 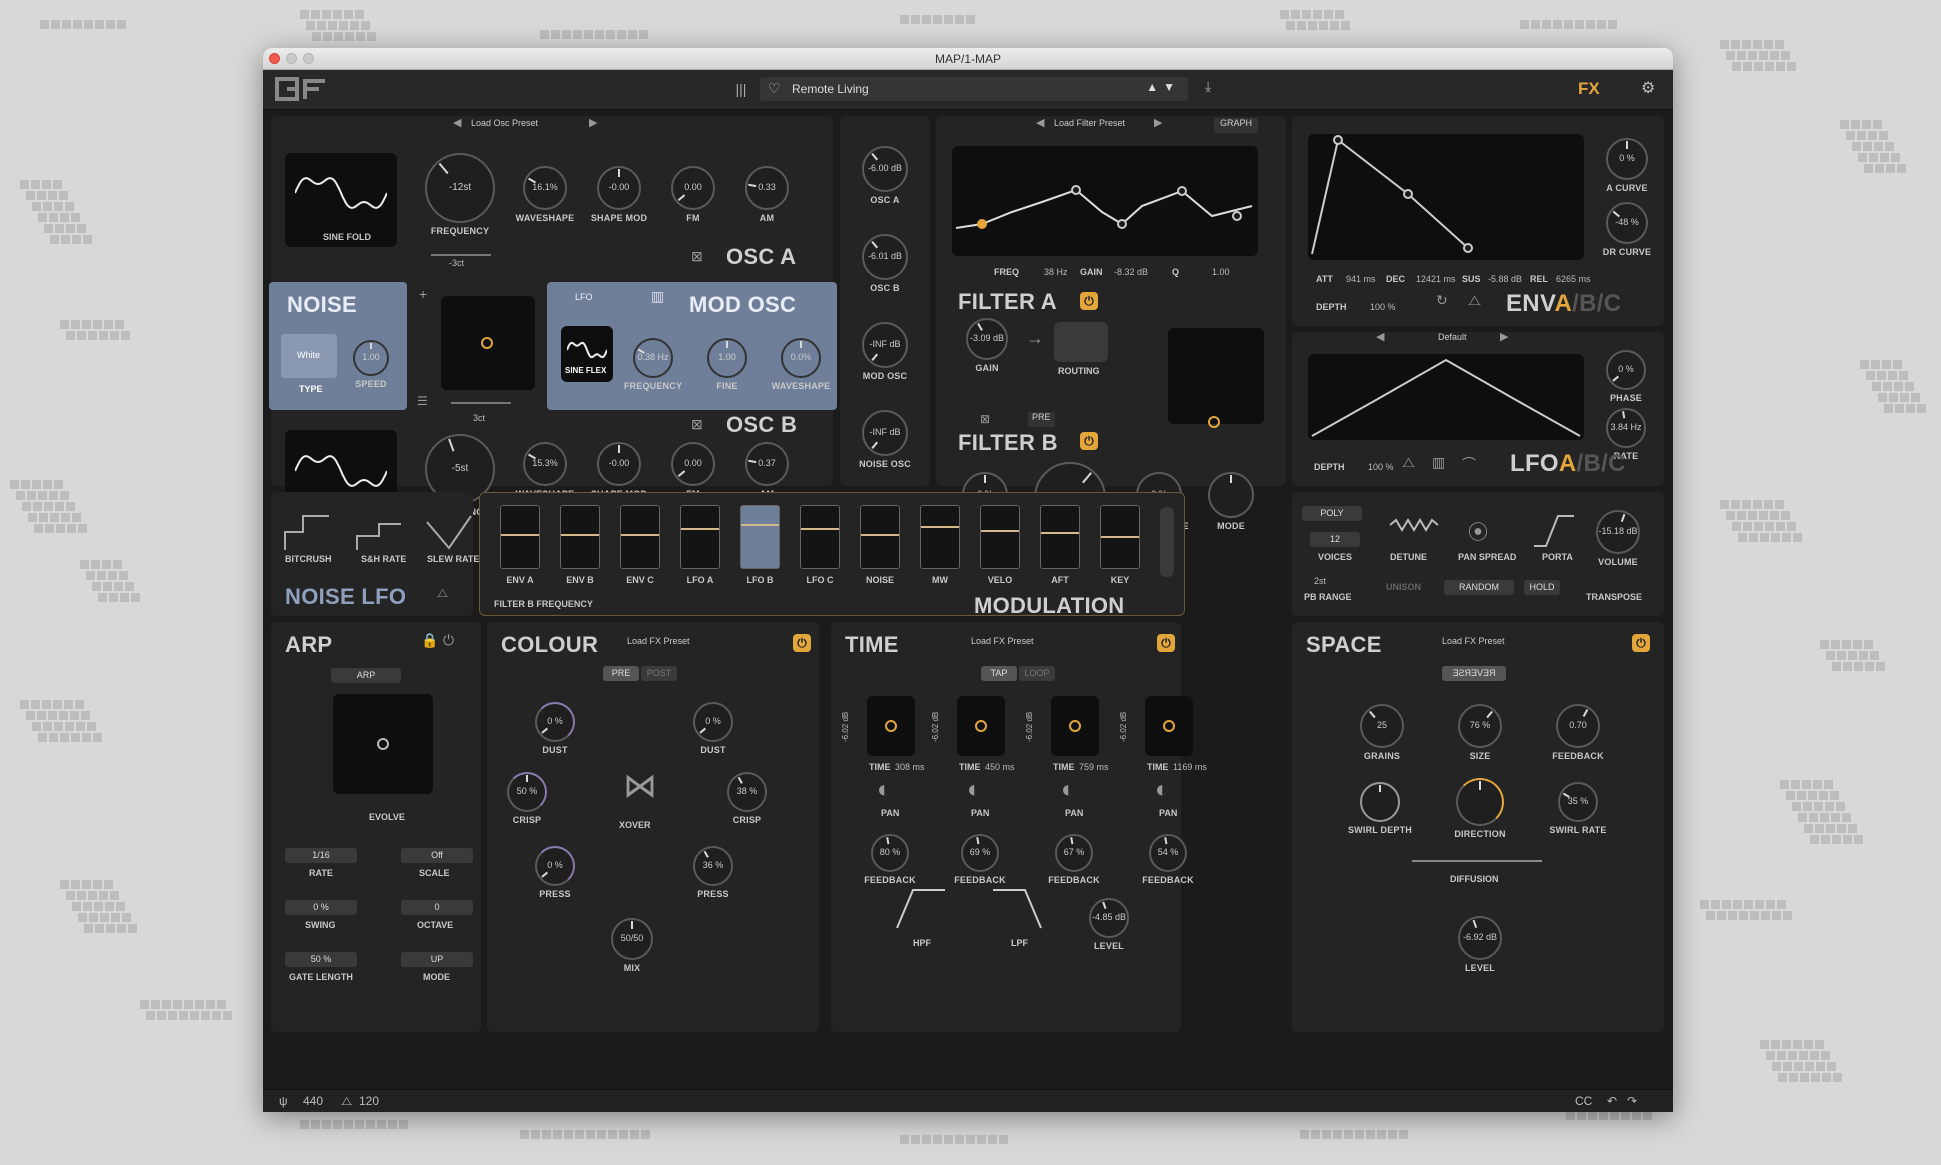 What do you see at coordinates (727, 364) in the screenshot?
I see `mod-osc-fine-knob: 1.00 FINE` at bounding box center [727, 364].